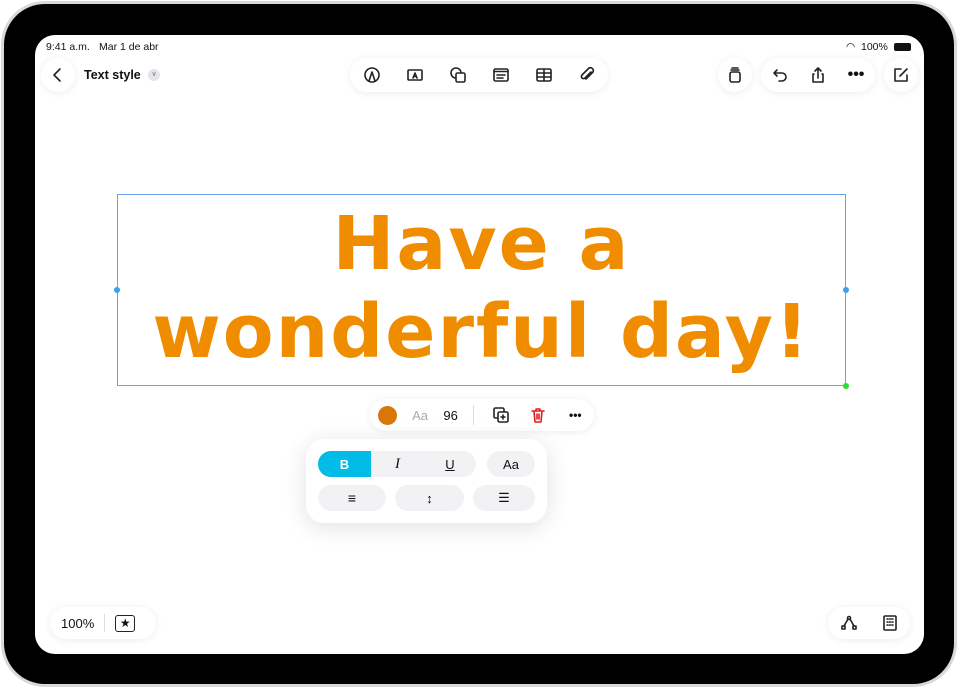  What do you see at coordinates (587, 75) in the screenshot?
I see `paperclip-icon` at bounding box center [587, 75].